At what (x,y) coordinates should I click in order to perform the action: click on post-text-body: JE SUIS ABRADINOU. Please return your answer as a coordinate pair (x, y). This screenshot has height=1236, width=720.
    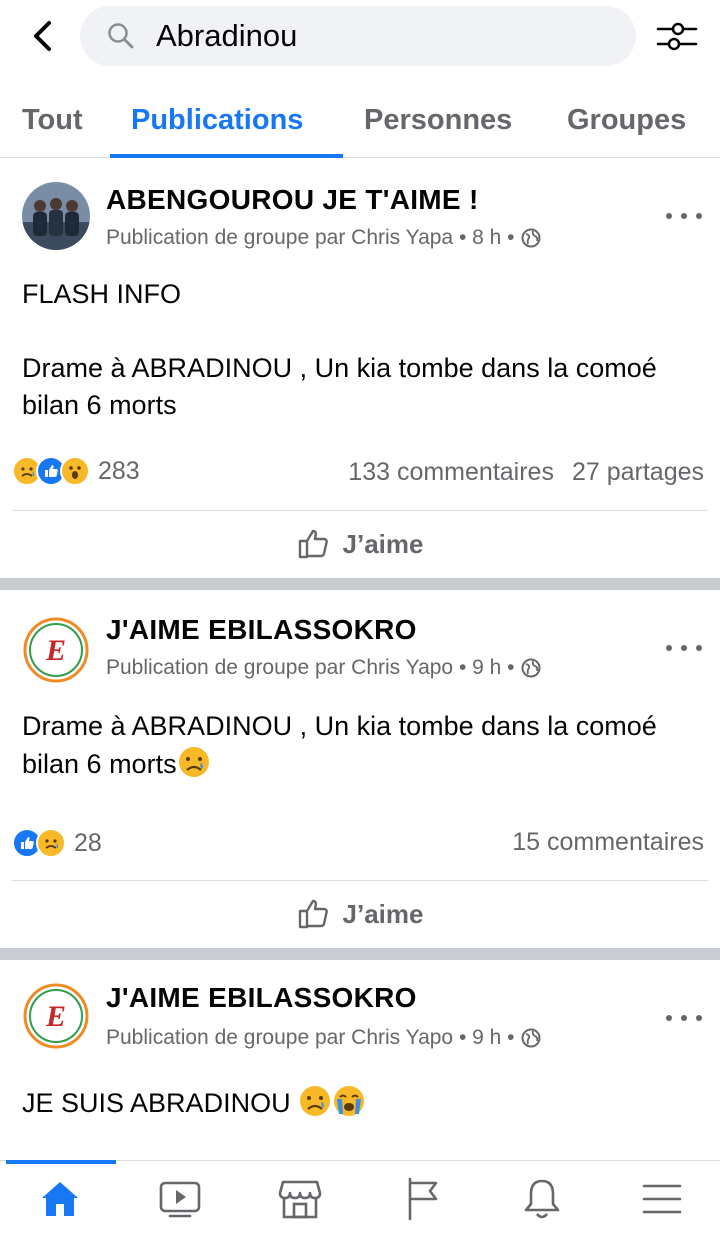
    Looking at the image, I should click on (362, 1103).